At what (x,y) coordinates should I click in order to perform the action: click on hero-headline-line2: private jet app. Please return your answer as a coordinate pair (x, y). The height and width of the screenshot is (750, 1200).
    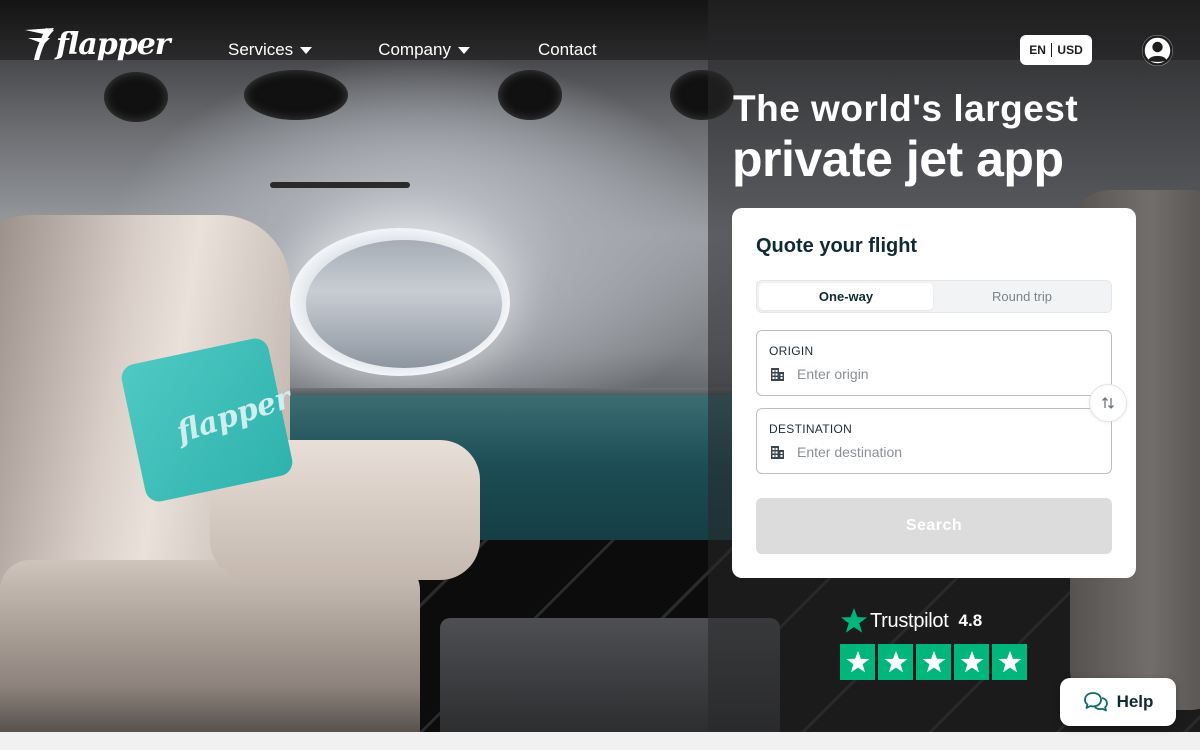
    Looking at the image, I should click on (898, 159).